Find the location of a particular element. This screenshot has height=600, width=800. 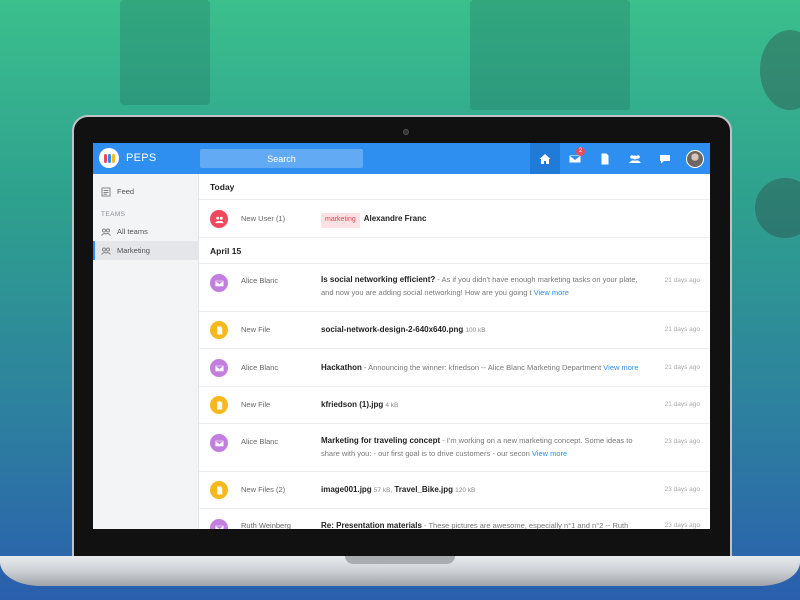

item-actor: New Files (2) is located at coordinates (263, 489).